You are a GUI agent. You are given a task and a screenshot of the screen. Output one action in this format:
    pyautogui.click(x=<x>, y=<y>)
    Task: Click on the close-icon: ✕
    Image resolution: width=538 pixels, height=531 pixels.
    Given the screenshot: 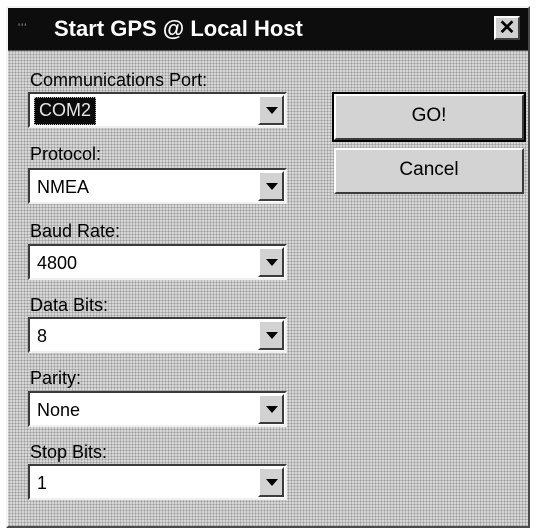 What is the action you would take?
    pyautogui.click(x=507, y=28)
    